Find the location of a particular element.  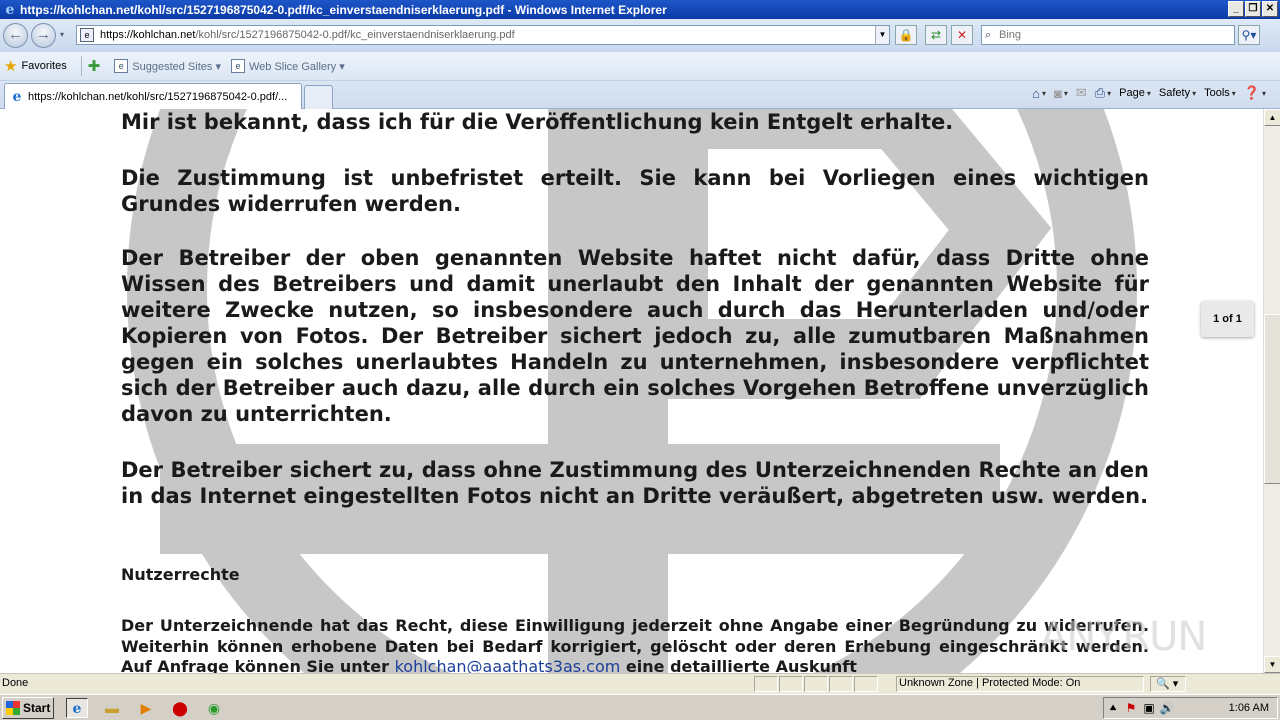

help-icon: ❓ is located at coordinates (1251, 92).